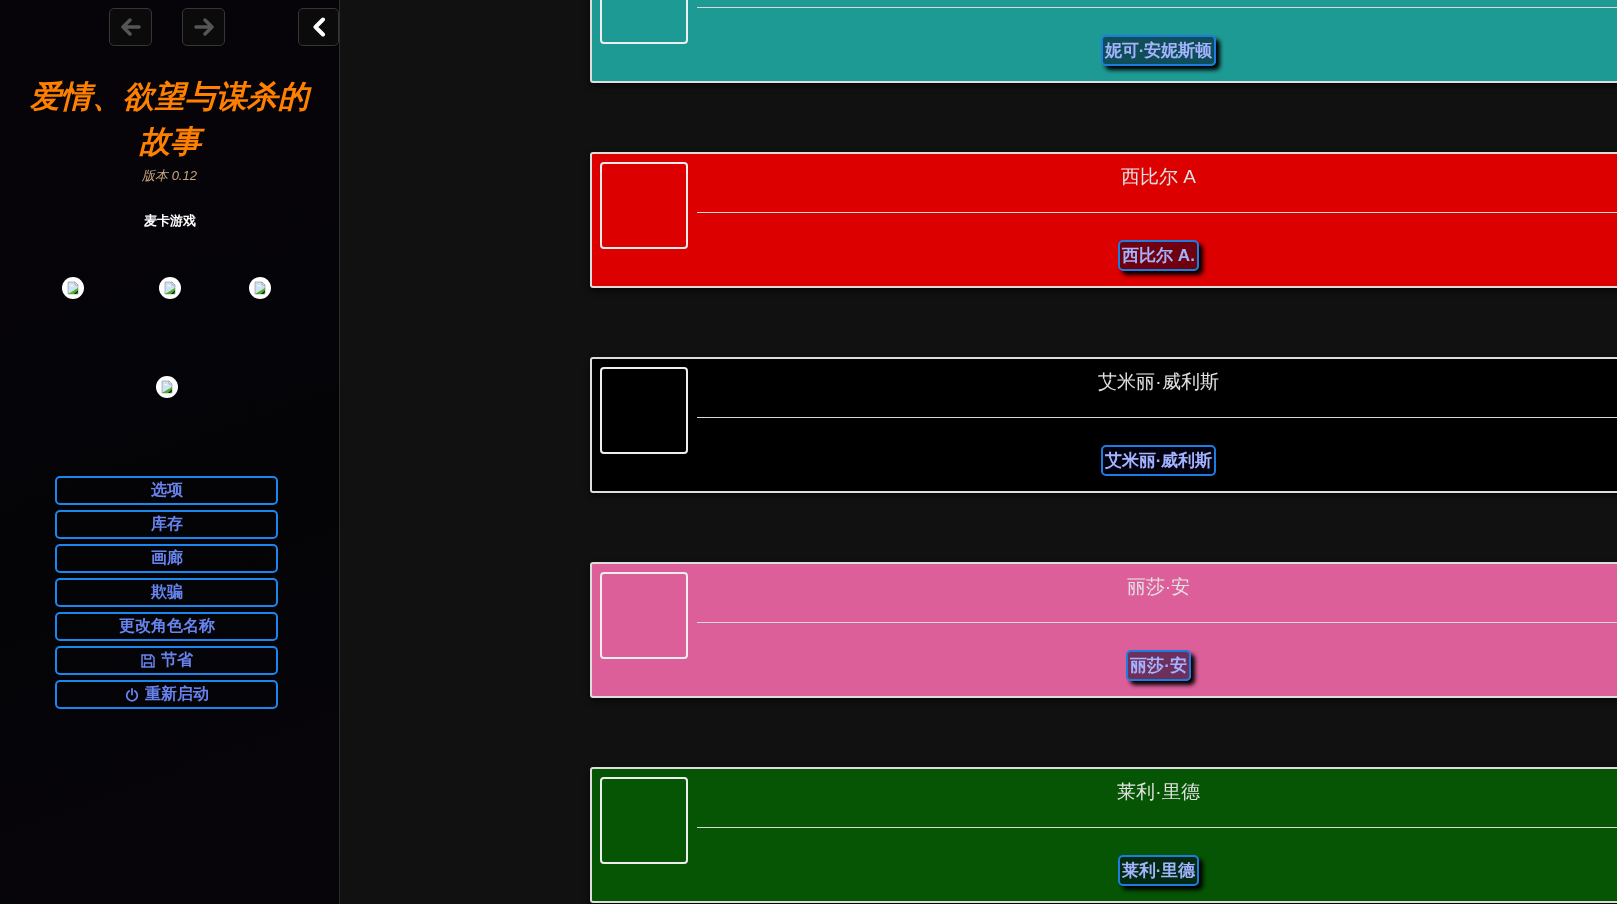  Describe the element at coordinates (1158, 587) in the screenshot. I see `character-name: 丽莎·安` at that location.